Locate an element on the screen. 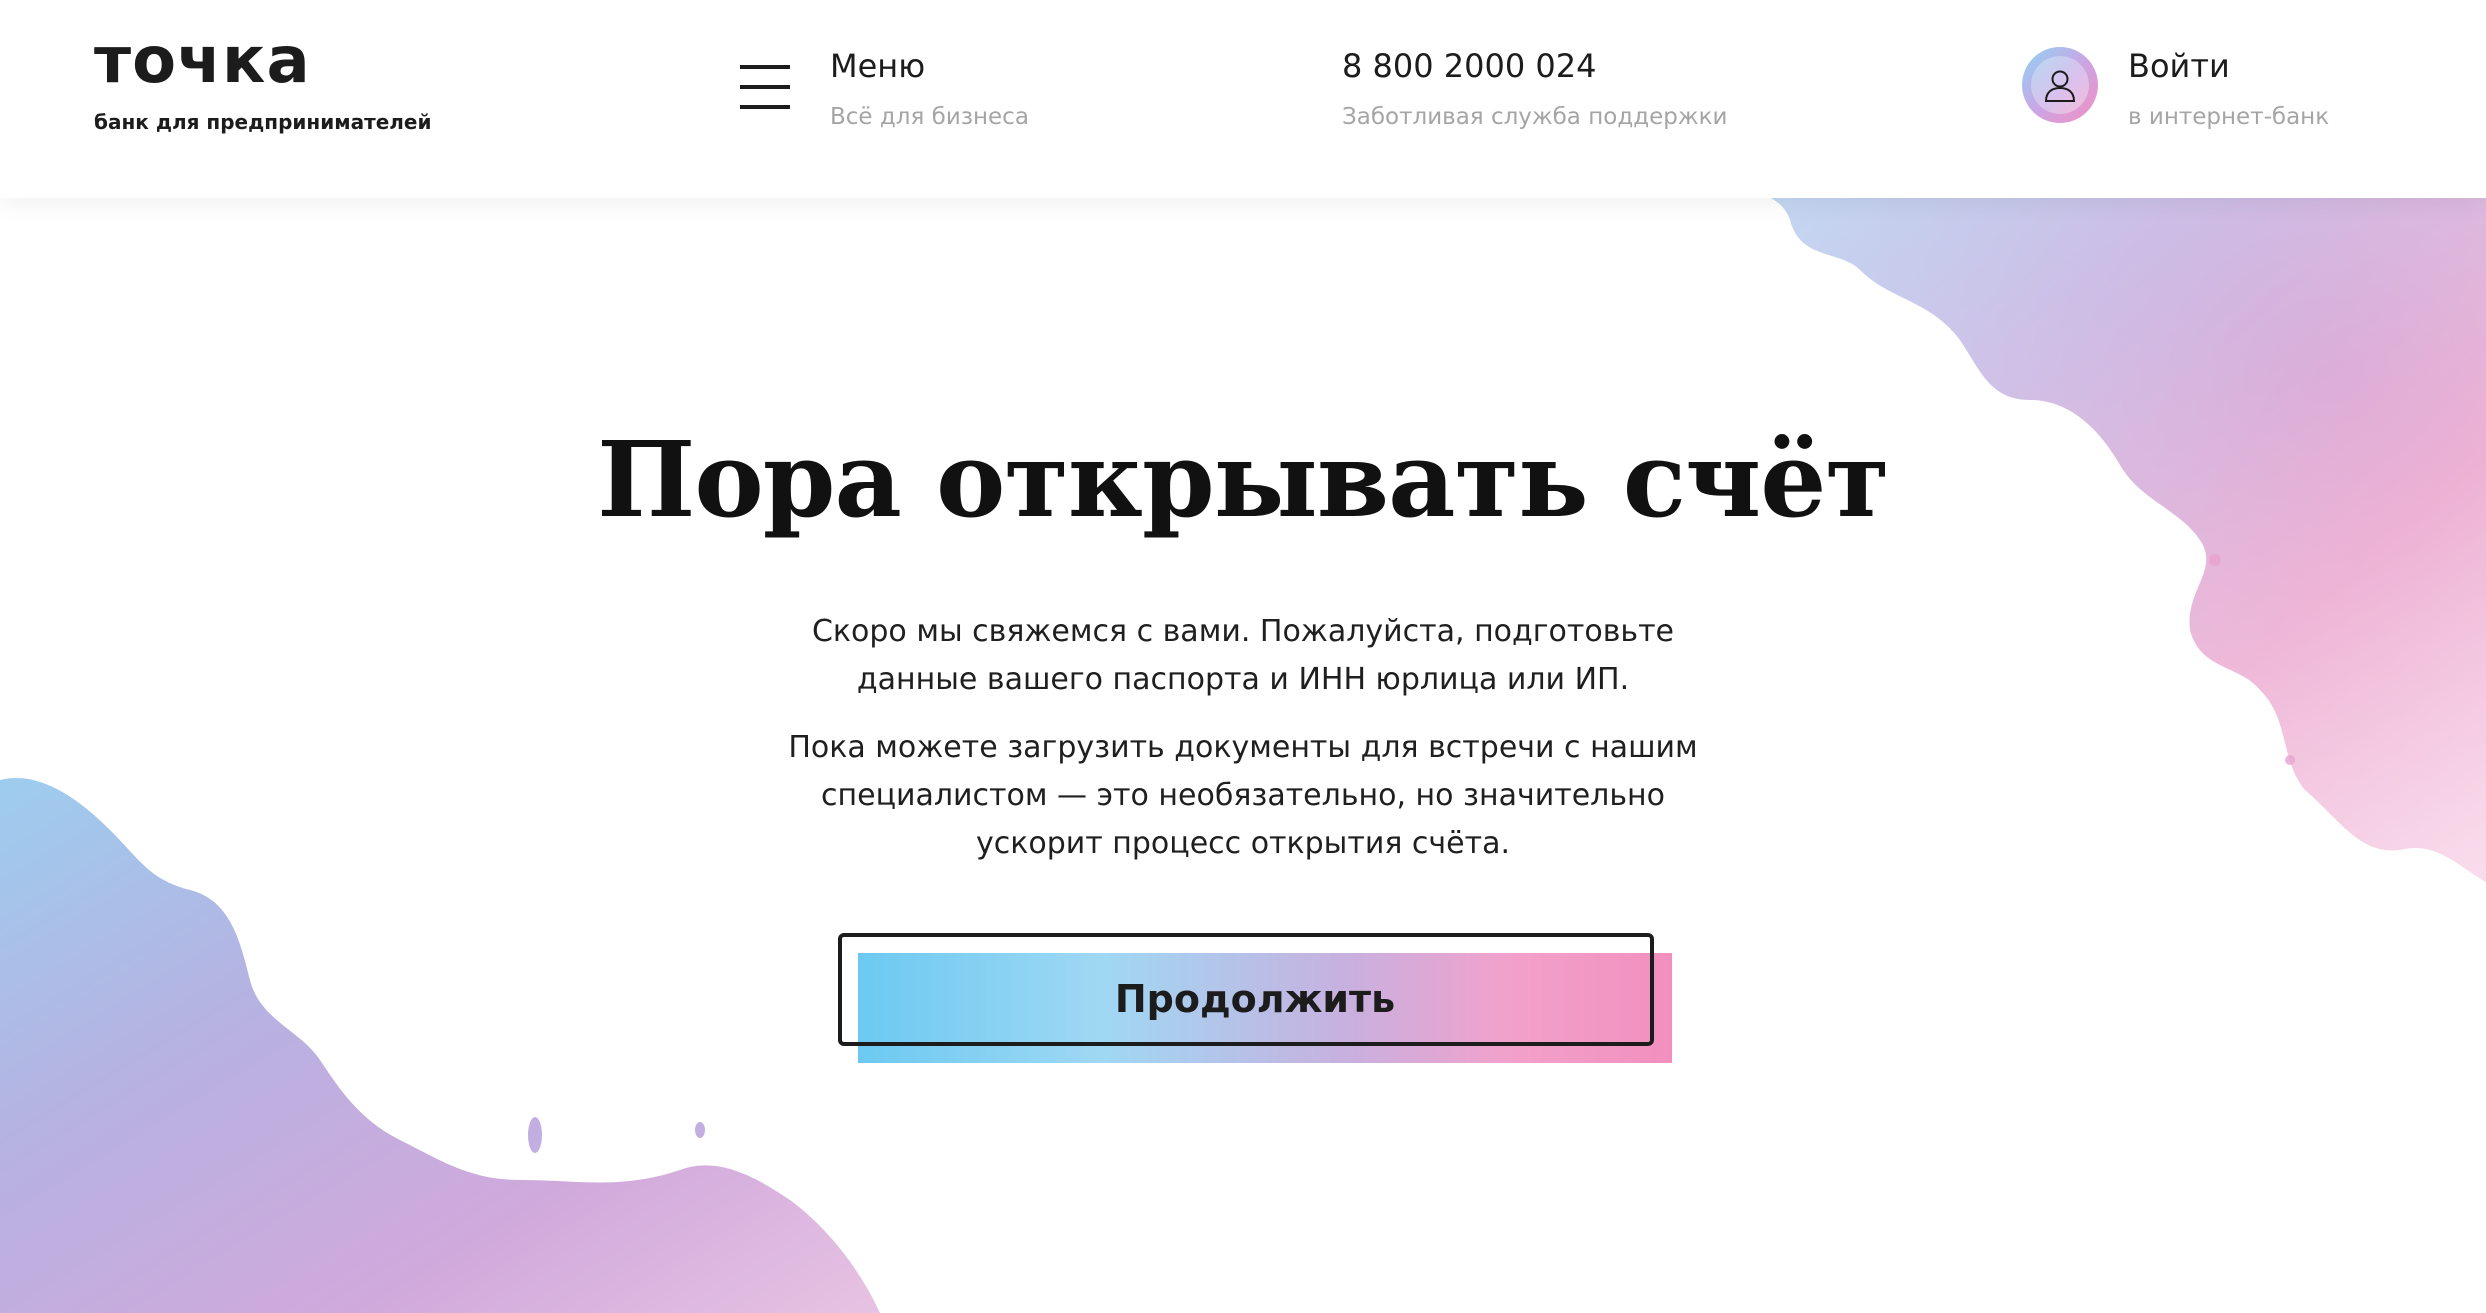 The height and width of the screenshot is (1313, 2486). page-title: Пора открывать счёт is located at coordinates (1243, 479).